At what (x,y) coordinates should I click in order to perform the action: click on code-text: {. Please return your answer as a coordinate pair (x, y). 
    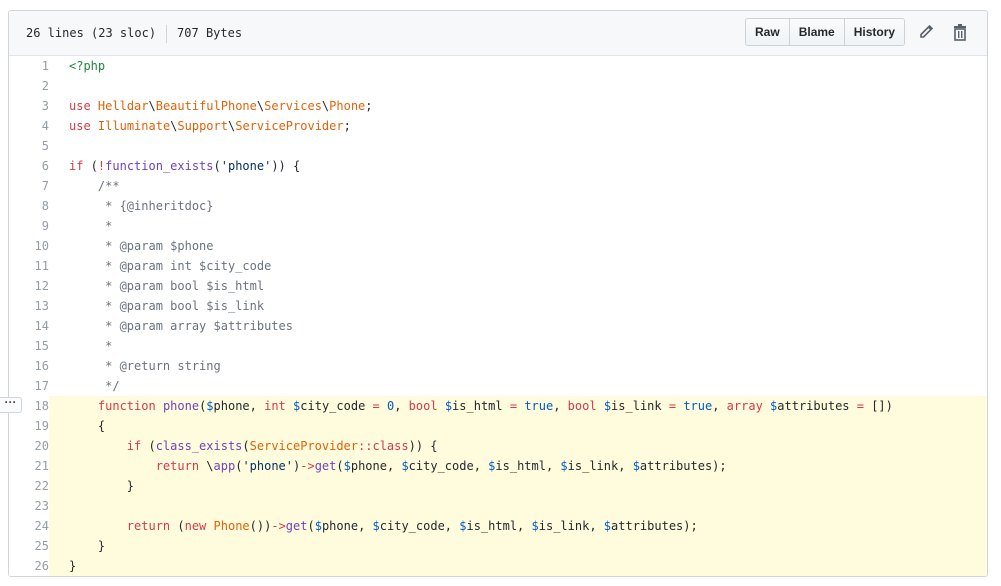
    Looking at the image, I should click on (87, 426).